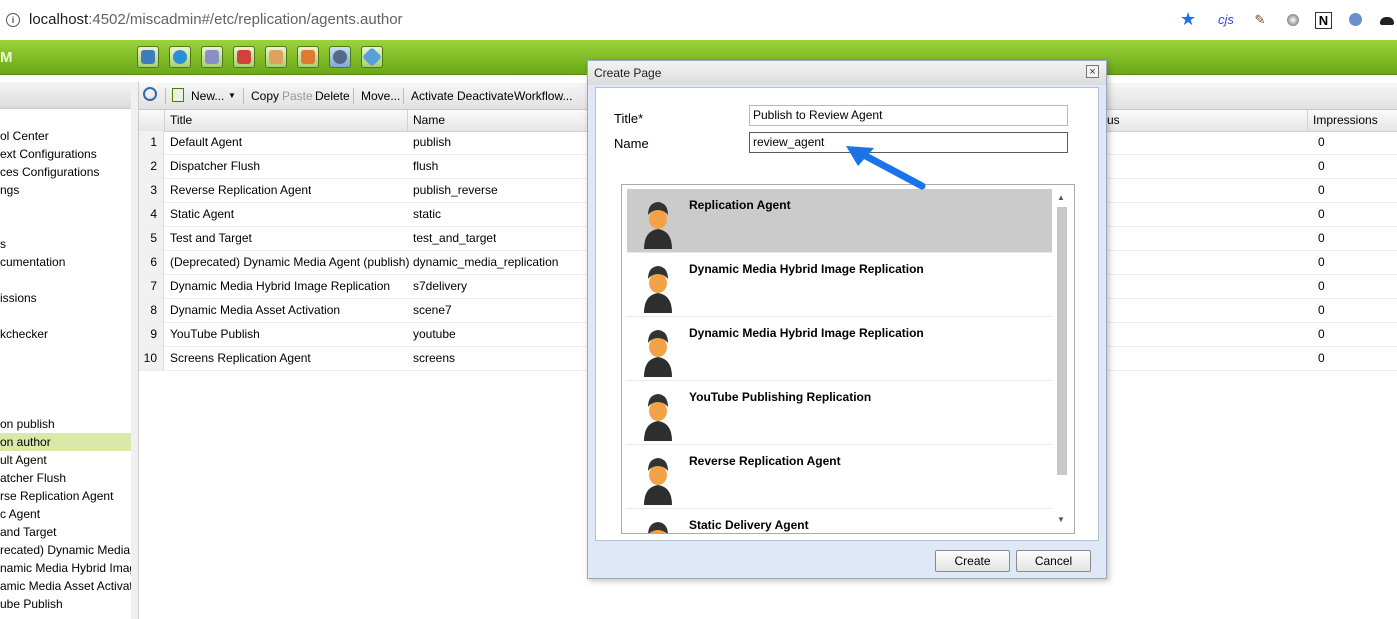 This screenshot has height=619, width=1397. Describe the element at coordinates (65, 172) in the screenshot. I see `tree-item: ces Configurations` at that location.